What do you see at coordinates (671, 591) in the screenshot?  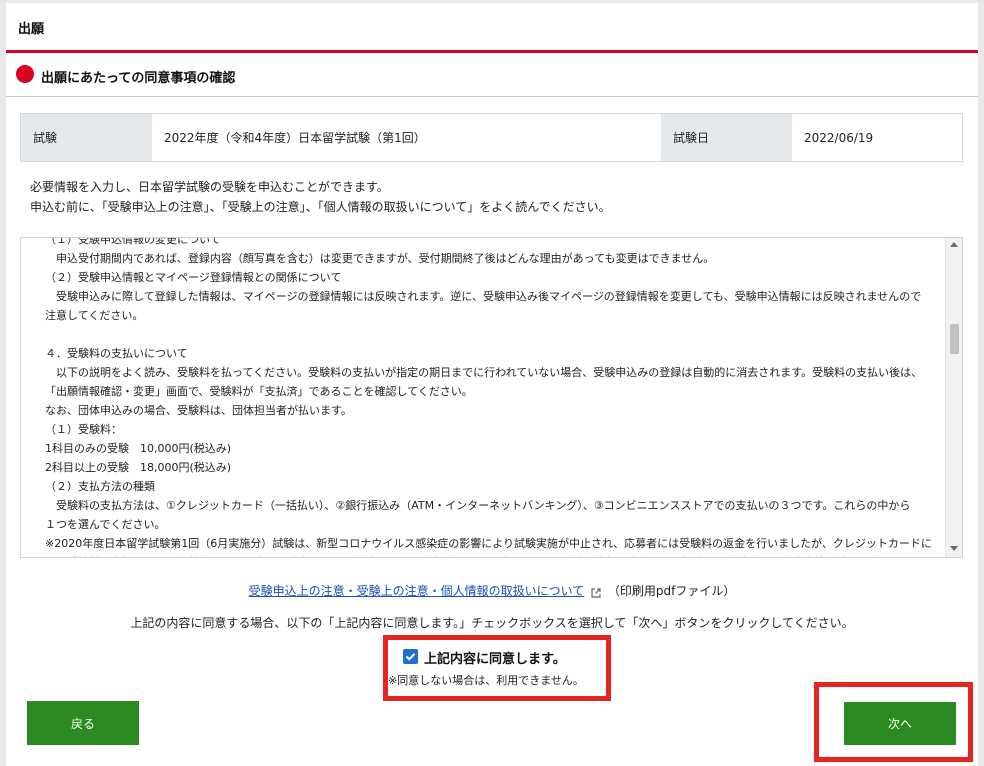 I see `pdf-suffix: （印刷用pdfファイル）` at bounding box center [671, 591].